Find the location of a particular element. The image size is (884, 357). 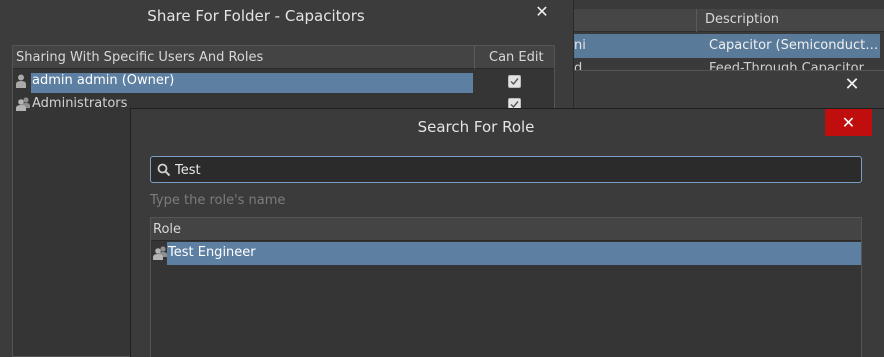

description-cell: Feed-Through Capacitor is located at coordinates (786, 65).